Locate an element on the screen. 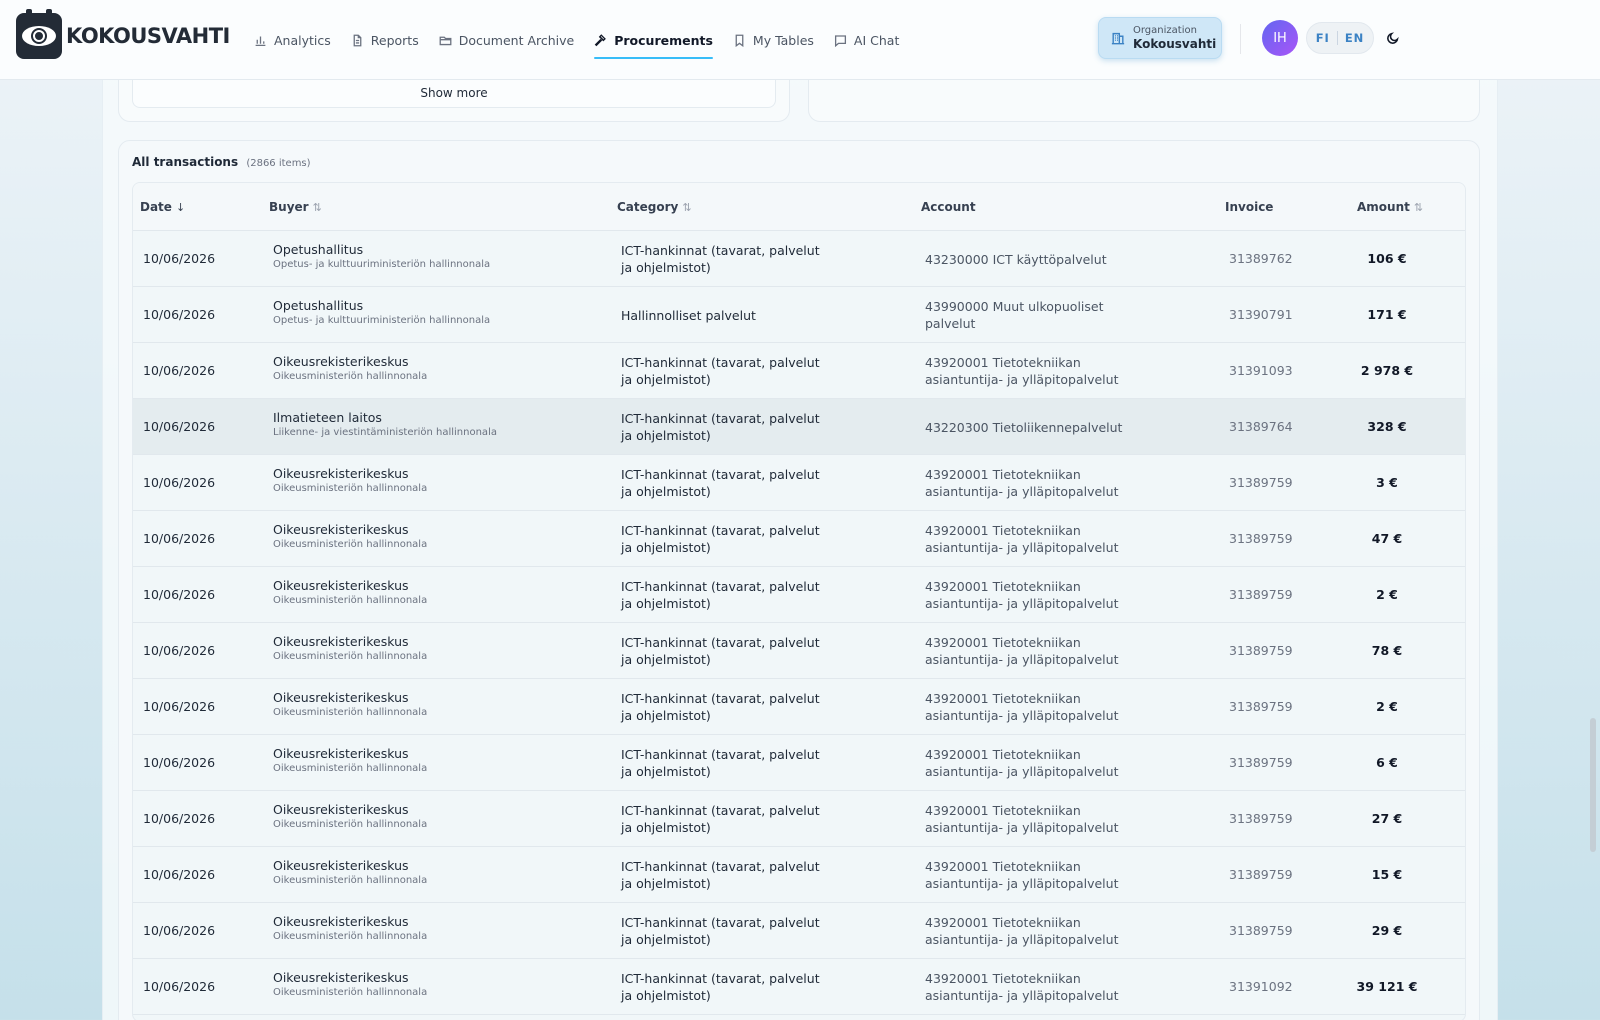  nav-reports: Reports is located at coordinates (385, 40).